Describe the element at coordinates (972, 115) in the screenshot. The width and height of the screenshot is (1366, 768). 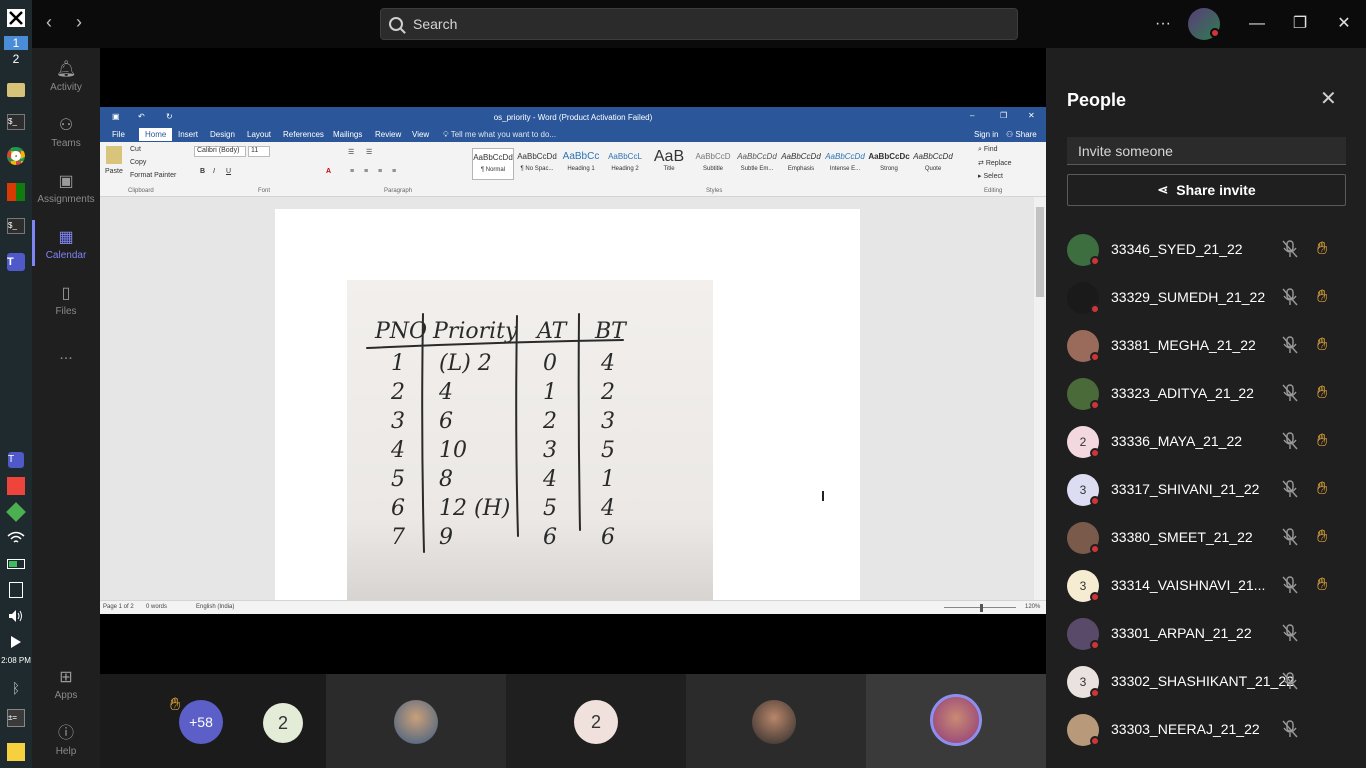
I see `word-minimize-icon: –` at that location.